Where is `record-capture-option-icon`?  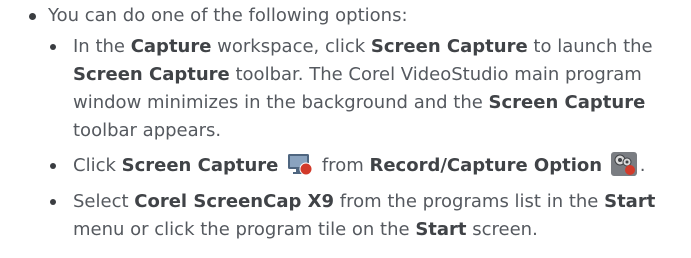
record-capture-option-icon is located at coordinates (623, 164).